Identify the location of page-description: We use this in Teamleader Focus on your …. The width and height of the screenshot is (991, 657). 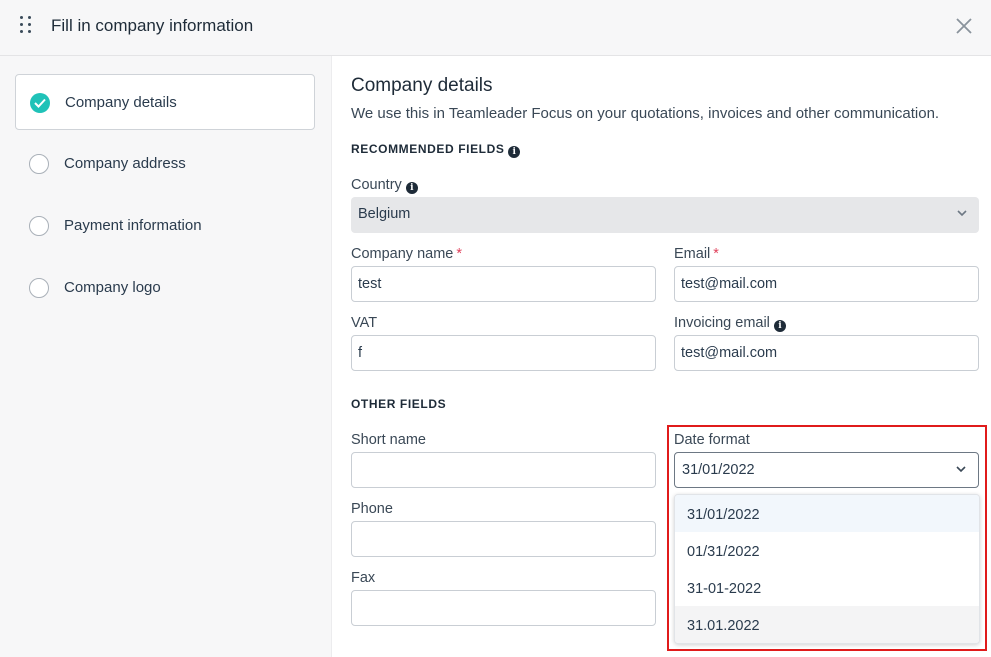
(645, 113).